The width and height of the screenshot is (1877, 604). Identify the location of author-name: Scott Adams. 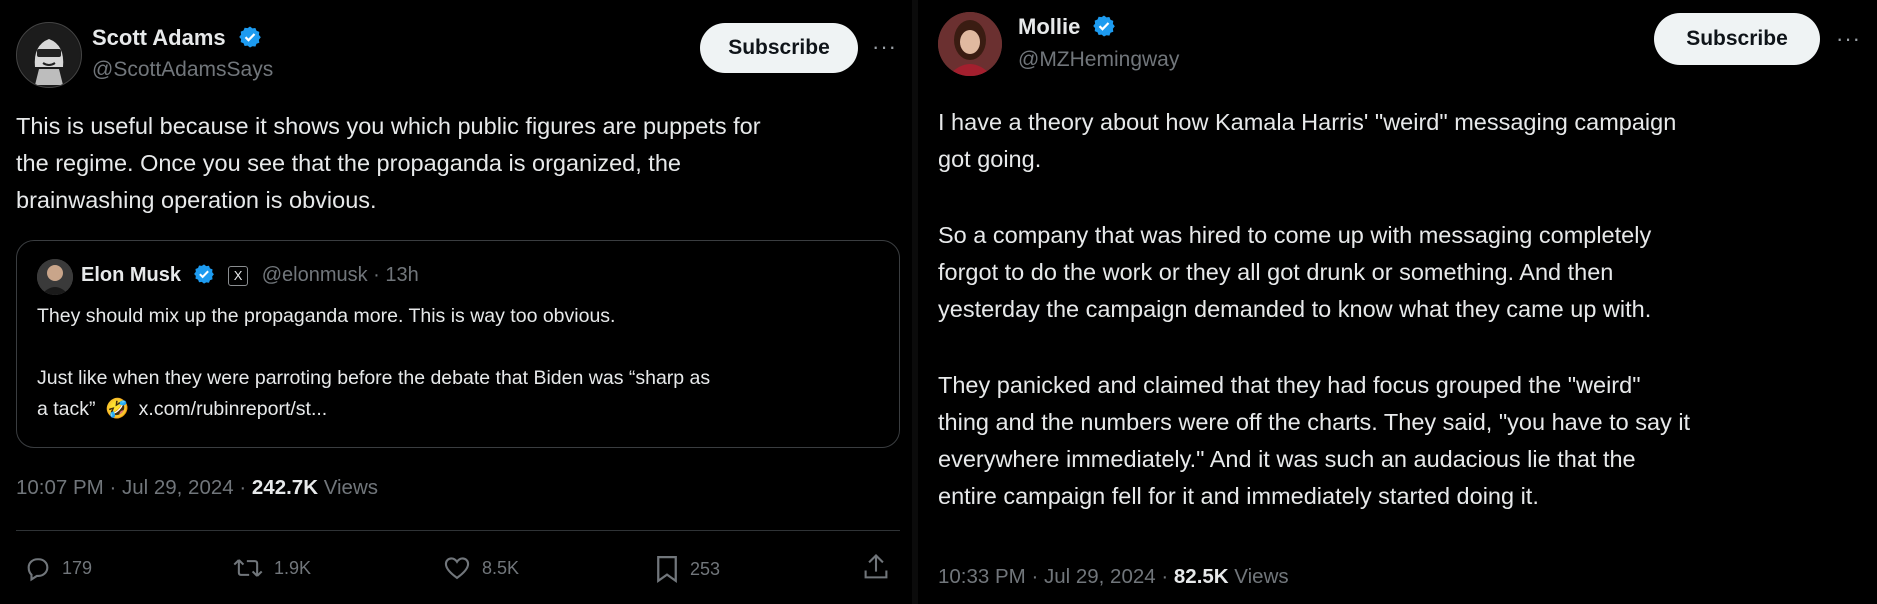
(177, 38).